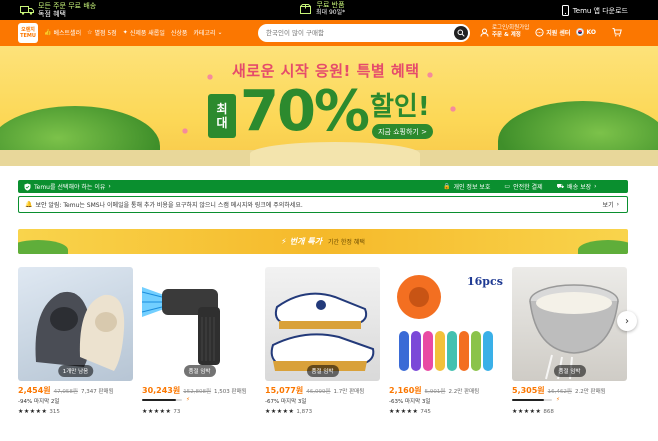  What do you see at coordinates (161, 390) in the screenshot?
I see `price: 30,243원` at bounding box center [161, 390].